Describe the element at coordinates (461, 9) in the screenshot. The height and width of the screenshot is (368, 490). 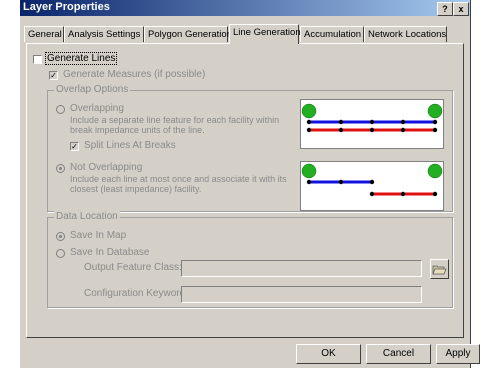
I see `close-button: x` at that location.